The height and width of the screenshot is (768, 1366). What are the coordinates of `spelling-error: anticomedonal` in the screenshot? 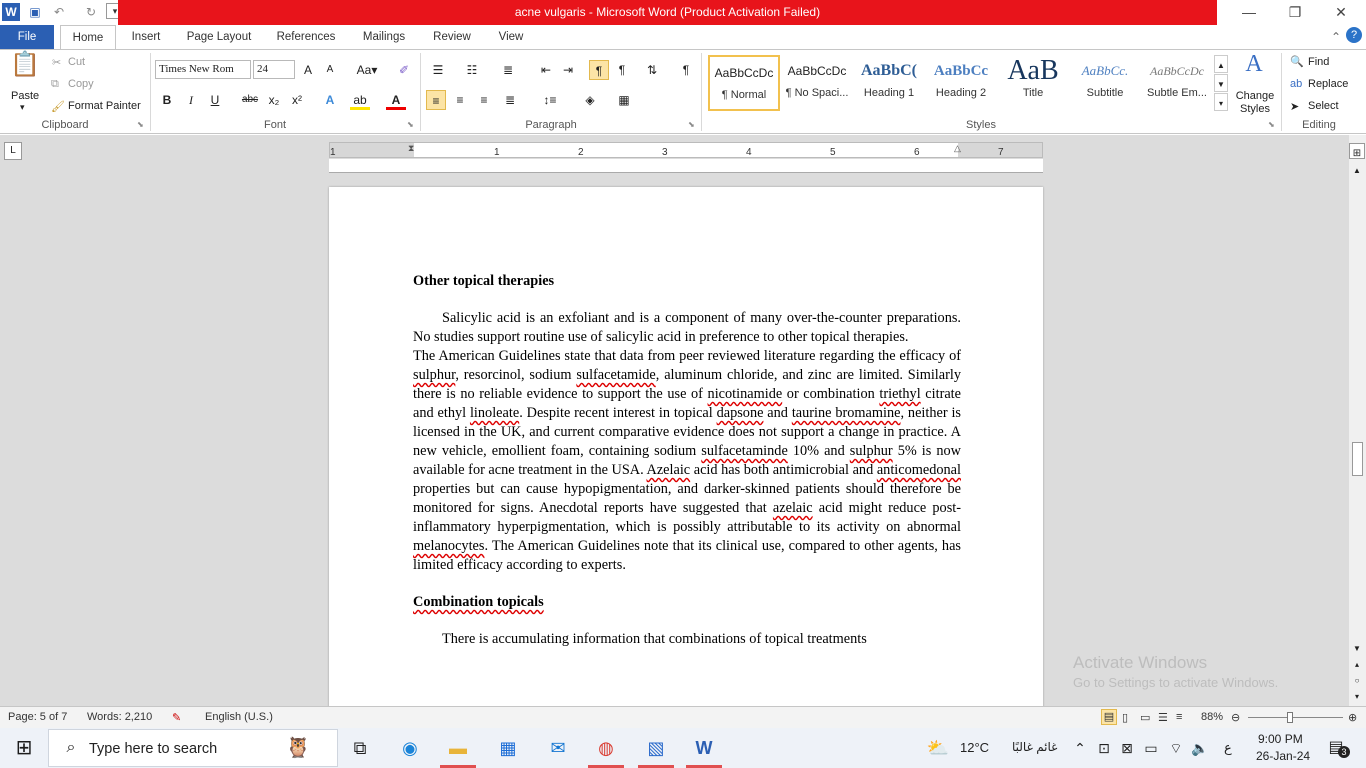 It's located at (919, 470).